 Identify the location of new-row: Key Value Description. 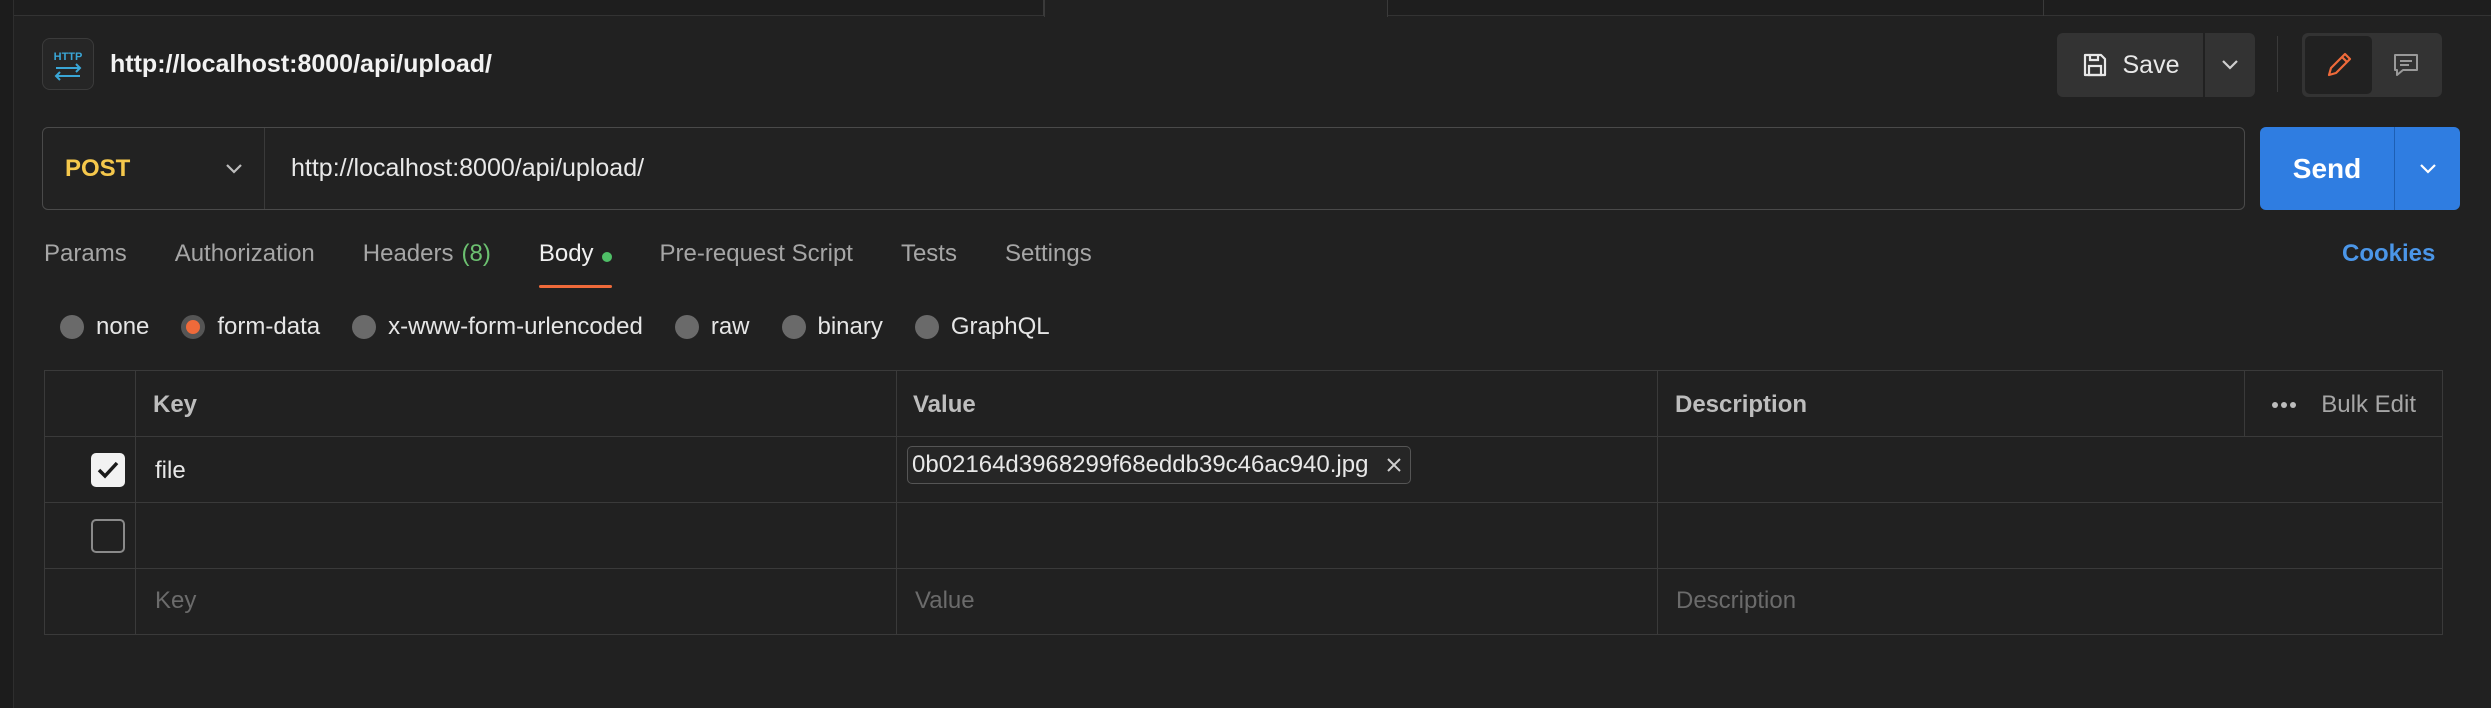
(1243, 602).